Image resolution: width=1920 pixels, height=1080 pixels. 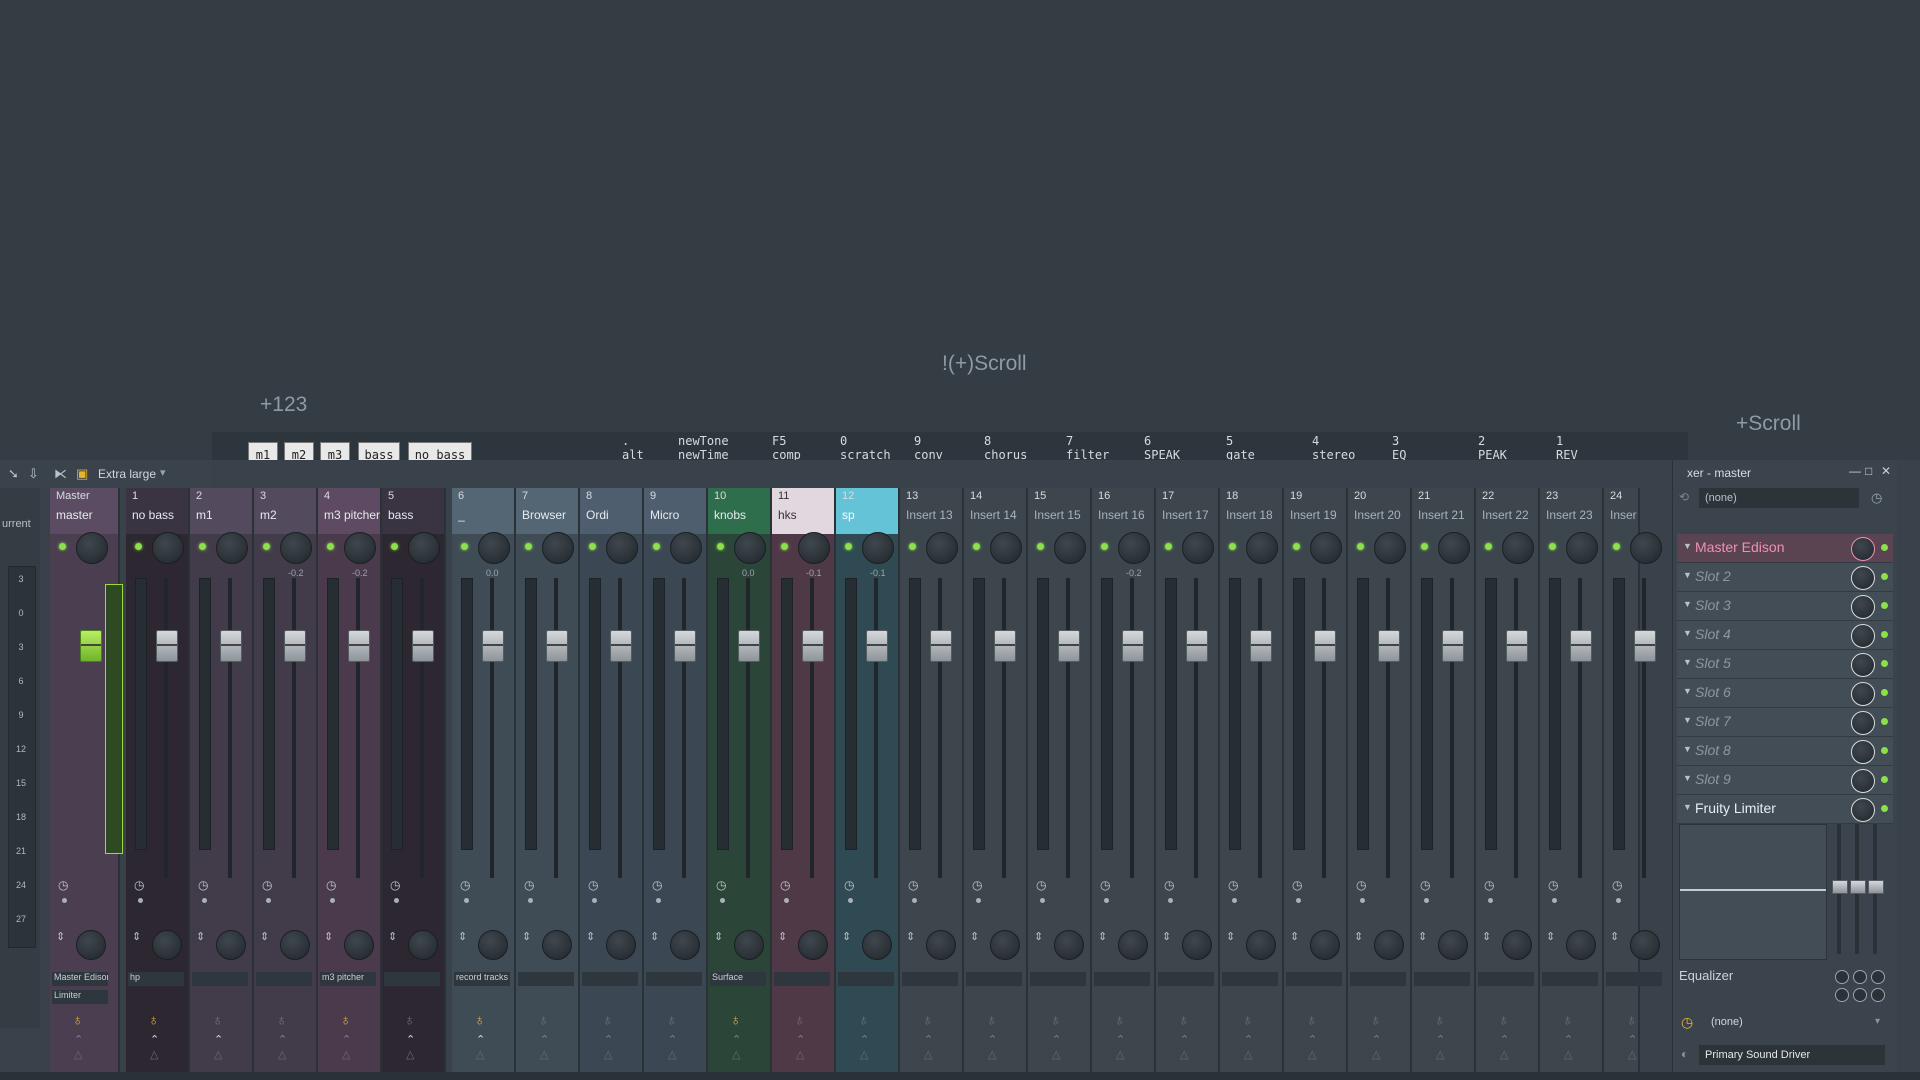 I want to click on fx-slot: ▼ Slot 2, so click(x=1785, y=577).